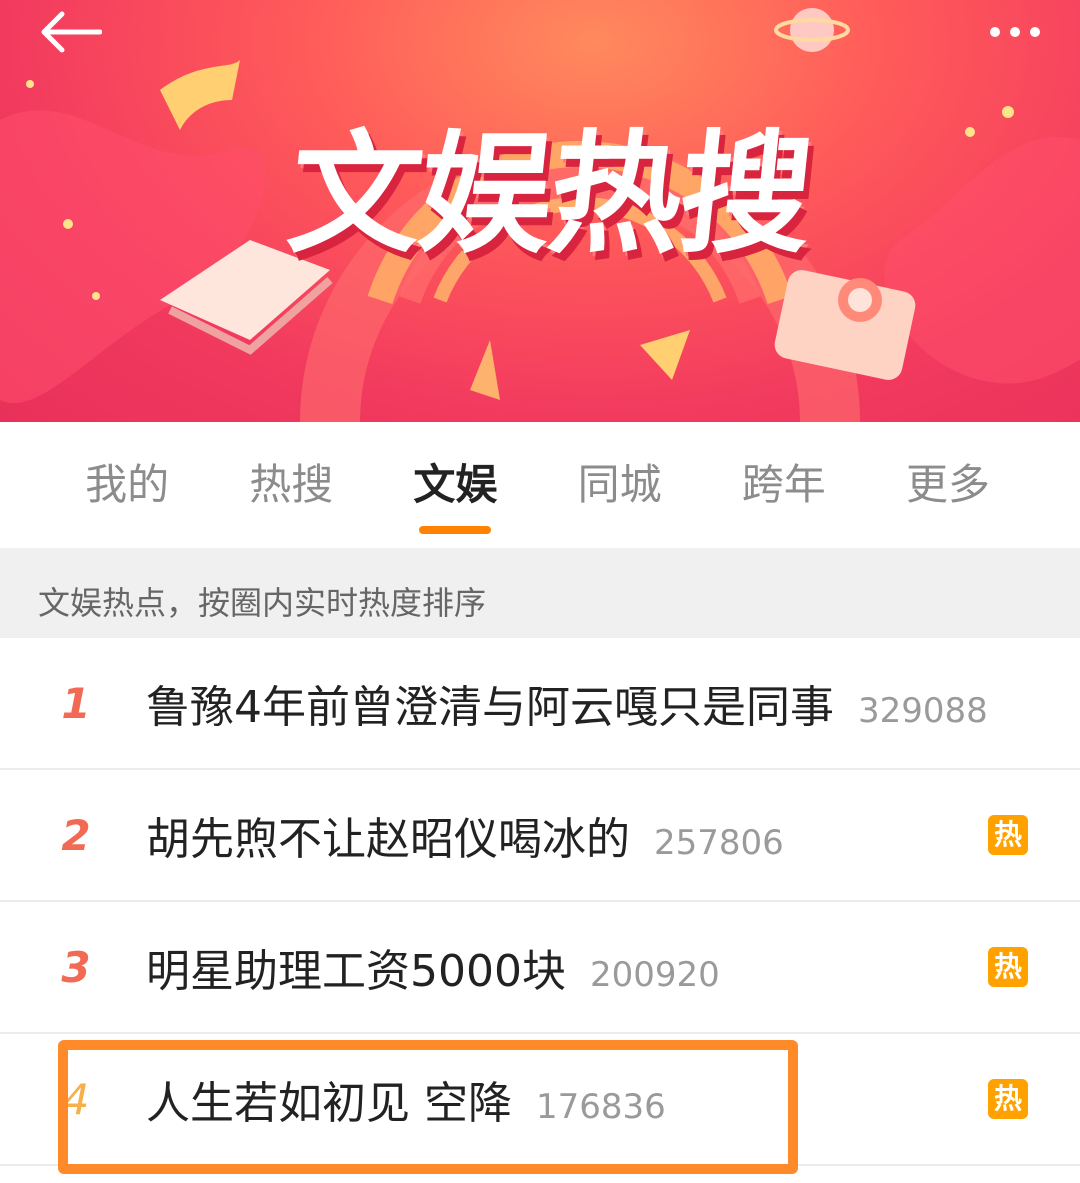 The height and width of the screenshot is (1183, 1080). I want to click on list-item: 4 人生若如初见 空降 176836 热, so click(540, 1100).